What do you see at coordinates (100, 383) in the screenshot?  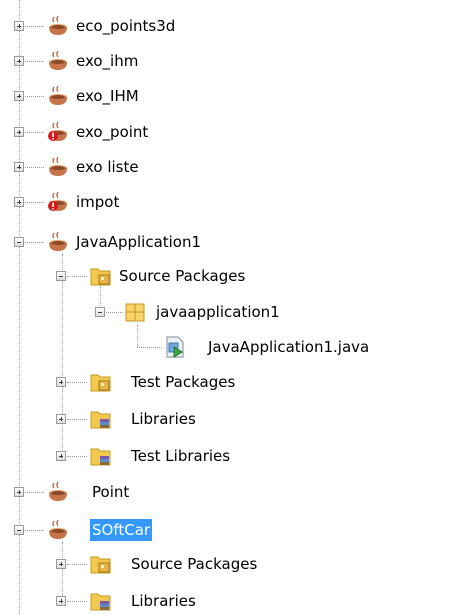 I see `test-packages-folder-icon` at bounding box center [100, 383].